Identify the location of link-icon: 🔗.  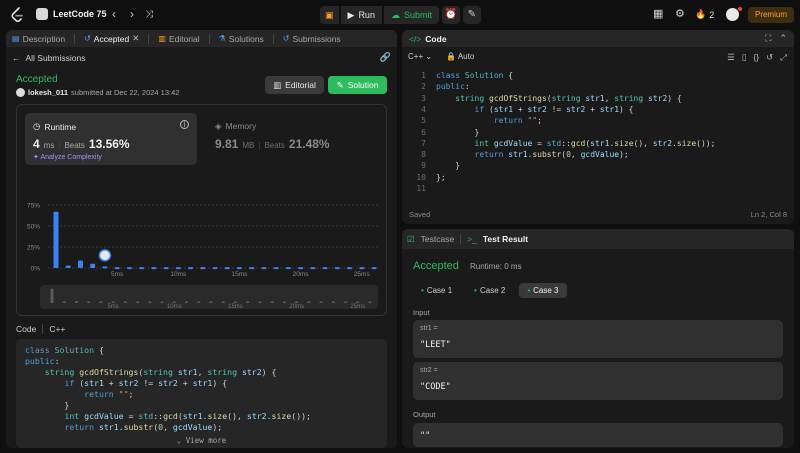
(385, 57).